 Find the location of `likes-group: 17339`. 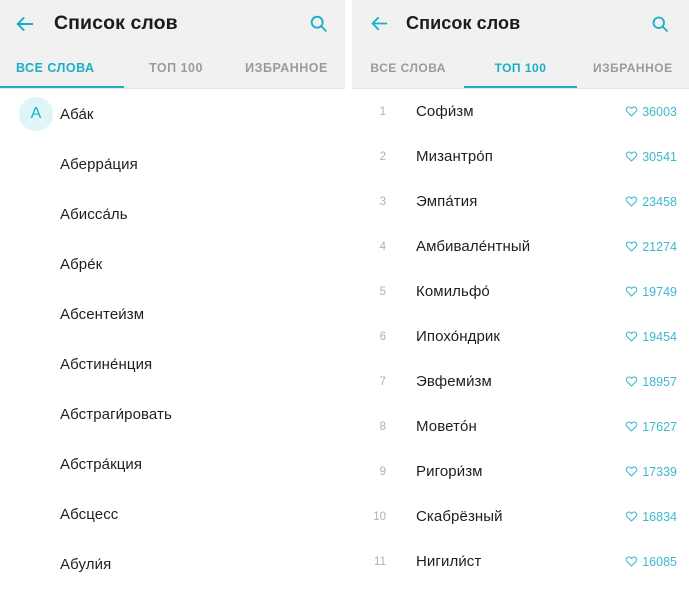

likes-group: 17339 is located at coordinates (651, 472).